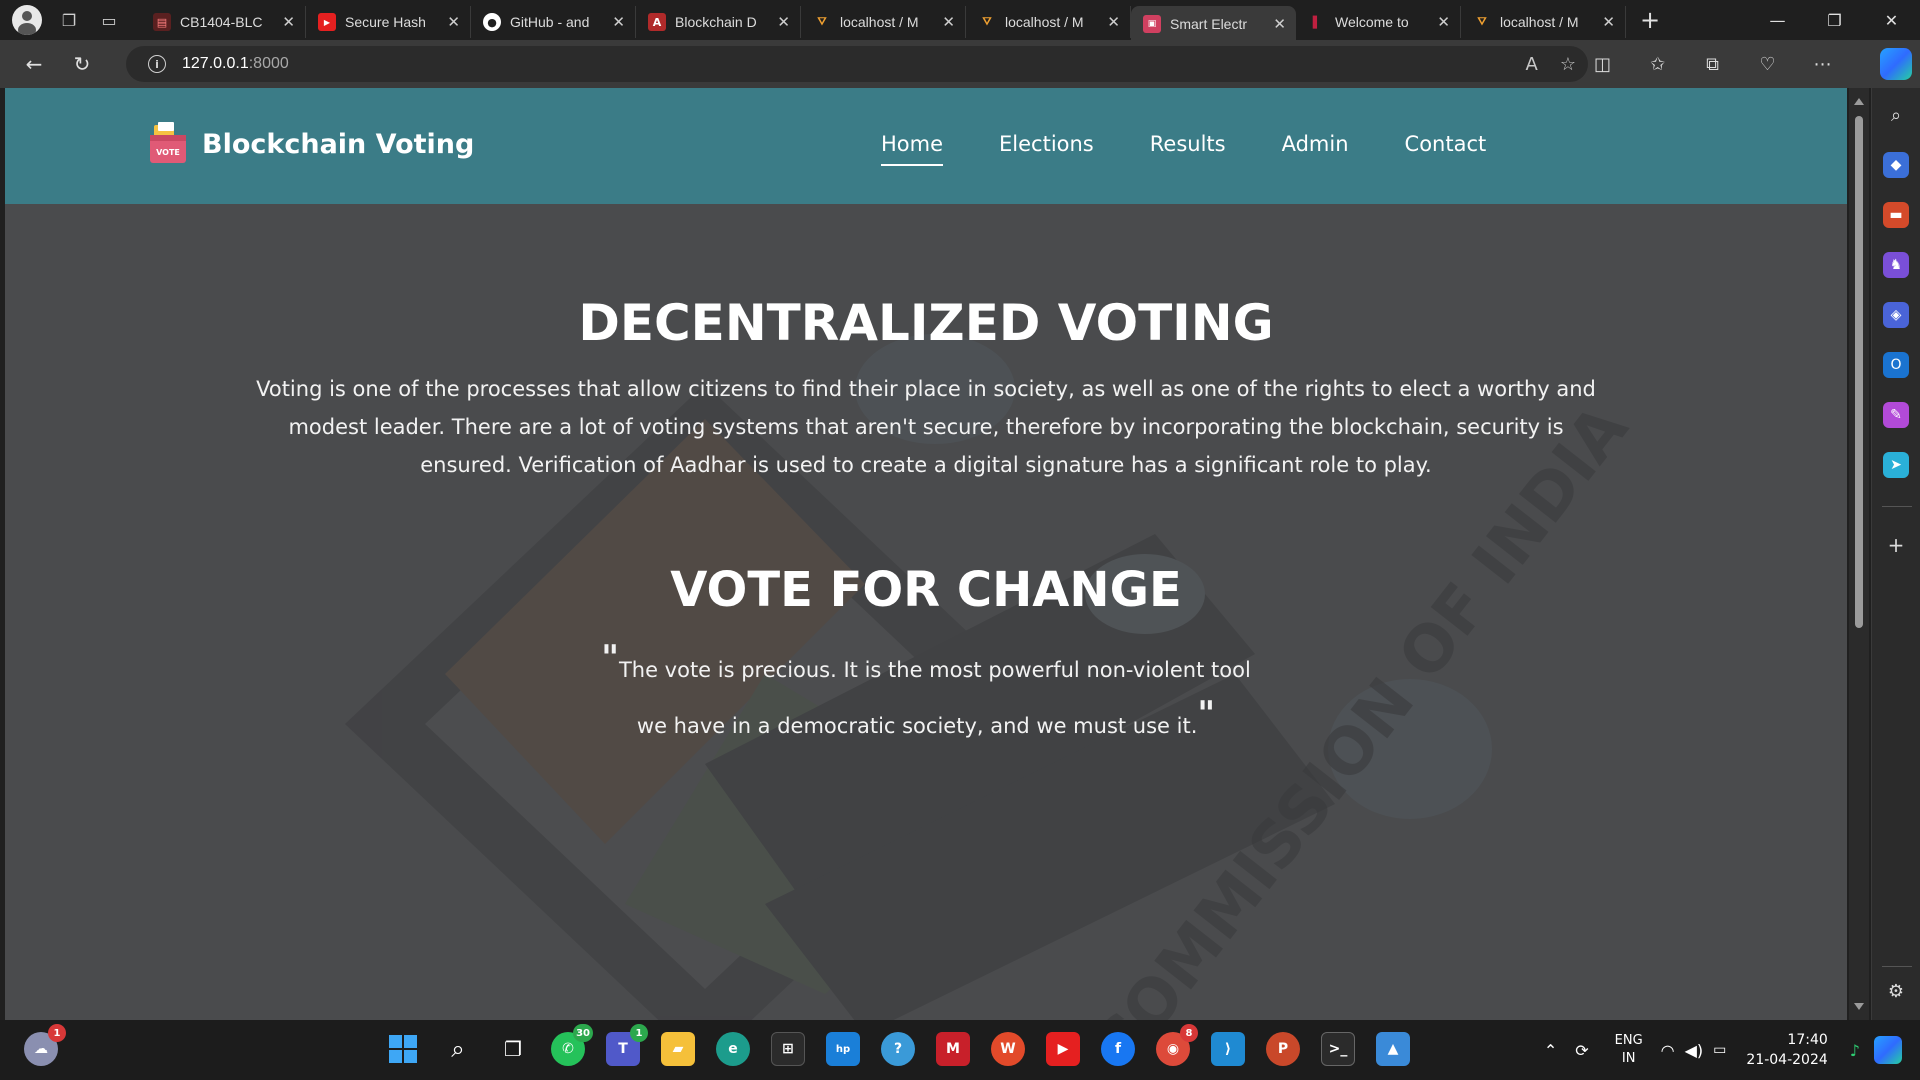 This screenshot has width=1920, height=1080. I want to click on browser-tab: ● GitHub - and ✕, so click(553, 22).